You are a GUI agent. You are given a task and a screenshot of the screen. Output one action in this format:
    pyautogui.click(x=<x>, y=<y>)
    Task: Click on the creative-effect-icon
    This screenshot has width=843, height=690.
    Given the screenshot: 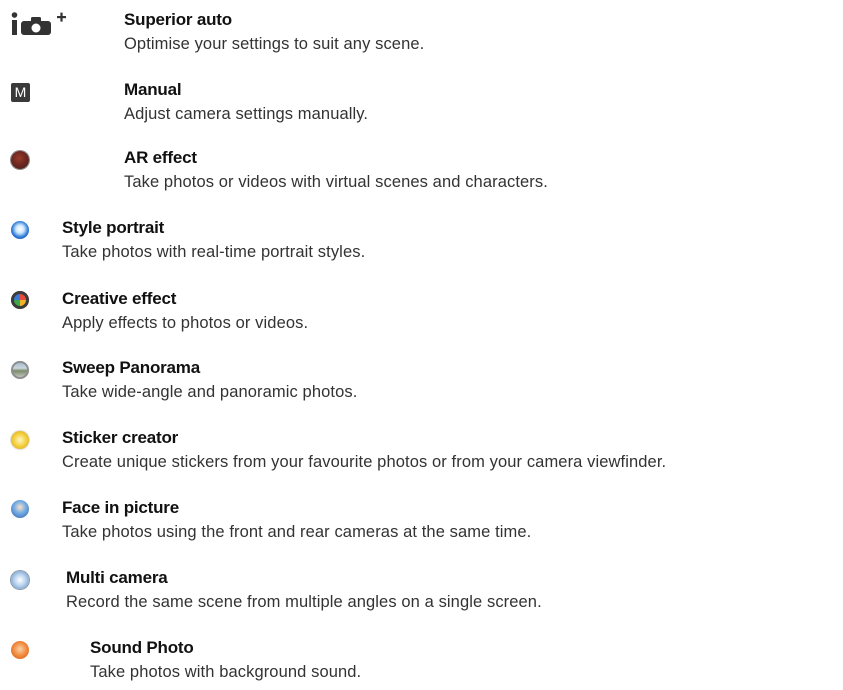 What is the action you would take?
    pyautogui.click(x=20, y=300)
    